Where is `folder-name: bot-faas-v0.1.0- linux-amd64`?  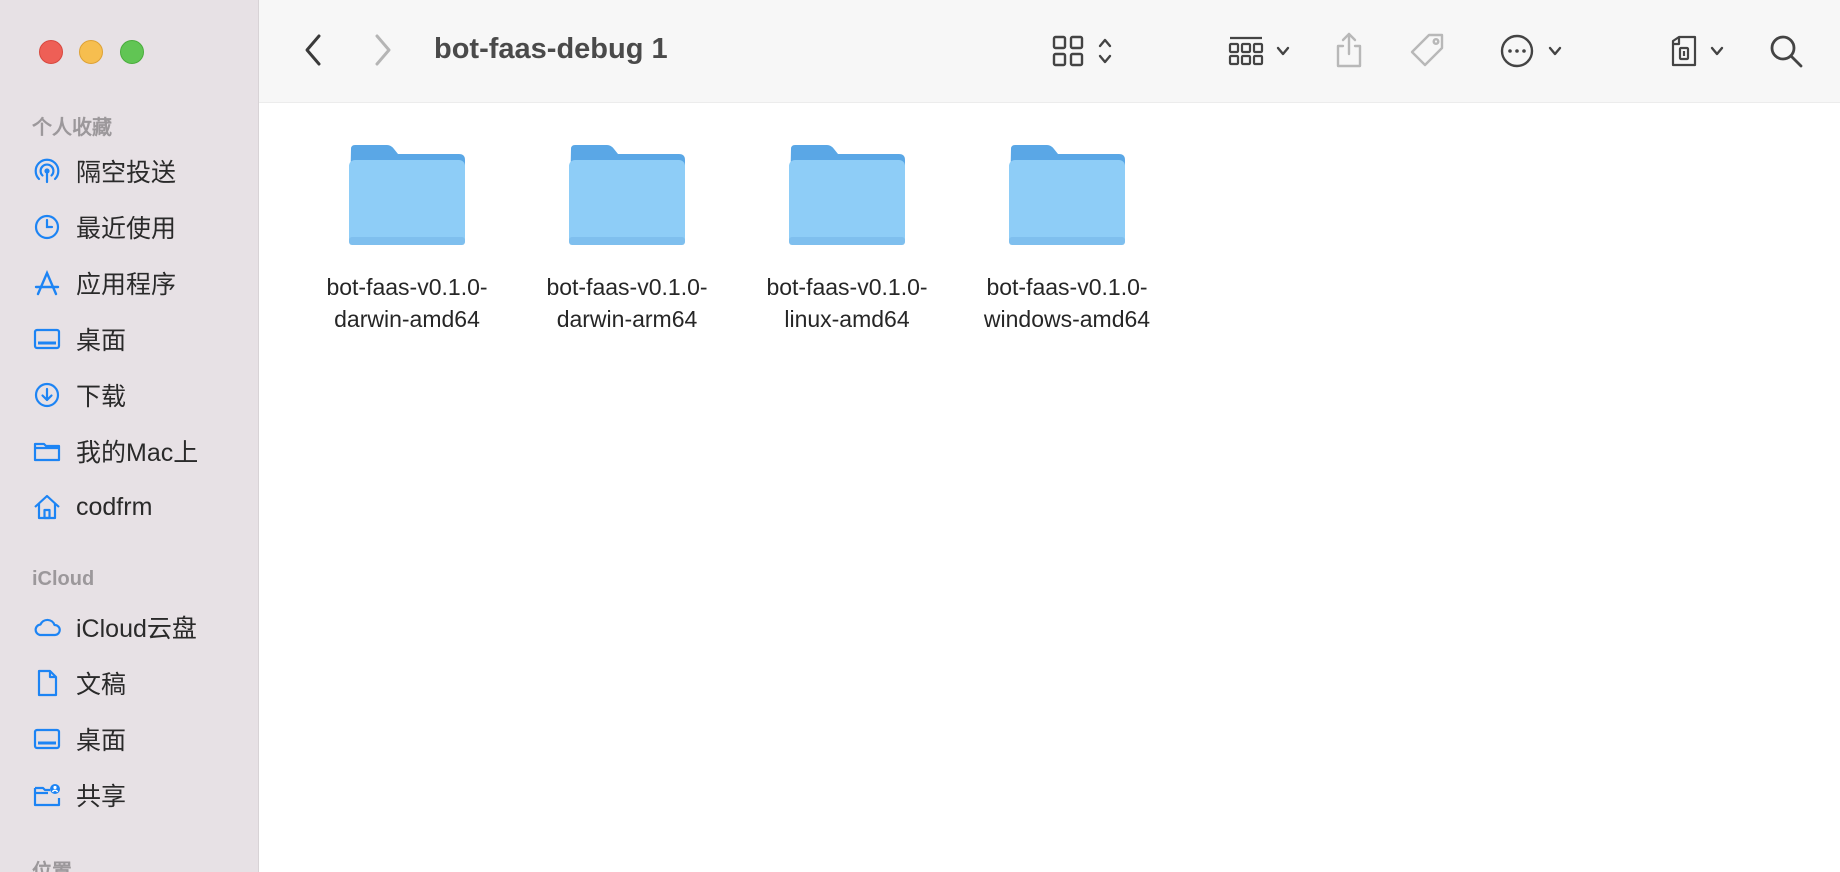
folder-name: bot-faas-v0.1.0- linux-amd64 is located at coordinates (847, 303).